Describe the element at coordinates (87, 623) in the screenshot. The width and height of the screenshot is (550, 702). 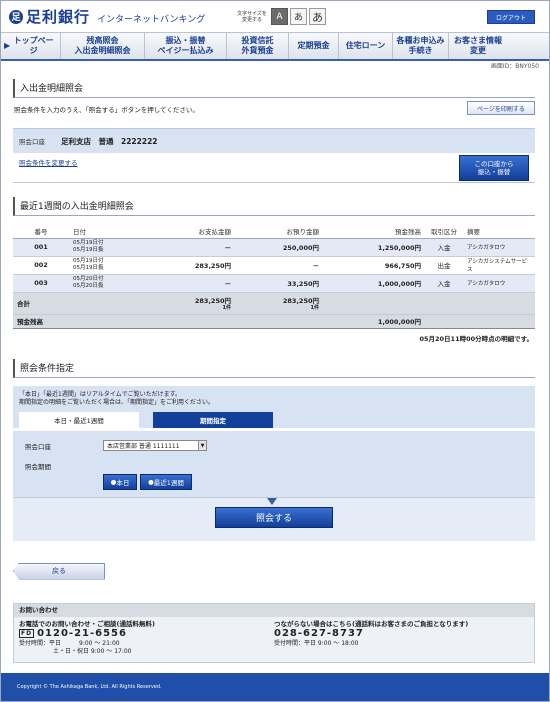
I see `contact-left-heading: お電話でのお問い合わせ・ご相談(通話料無料)` at that location.